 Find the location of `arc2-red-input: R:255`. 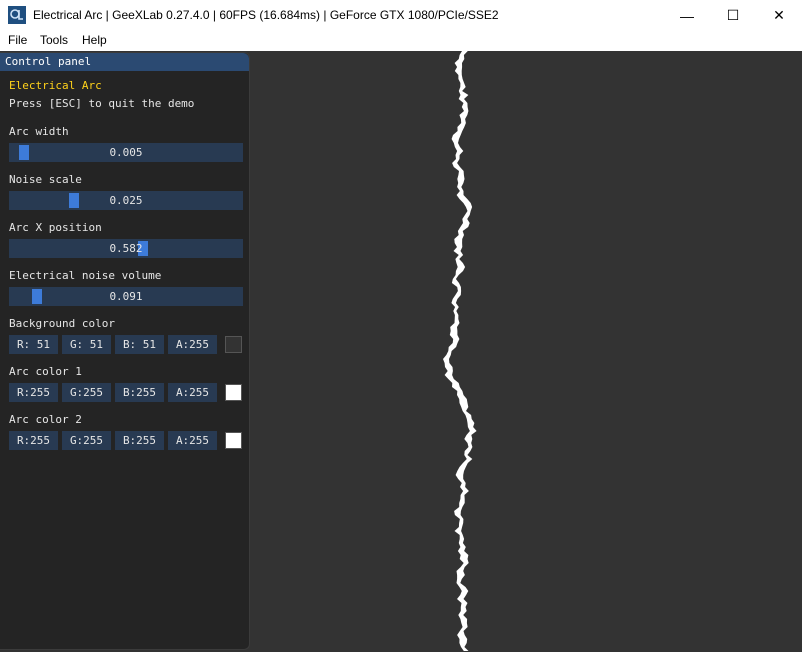

arc2-red-input: R:255 is located at coordinates (33, 440).